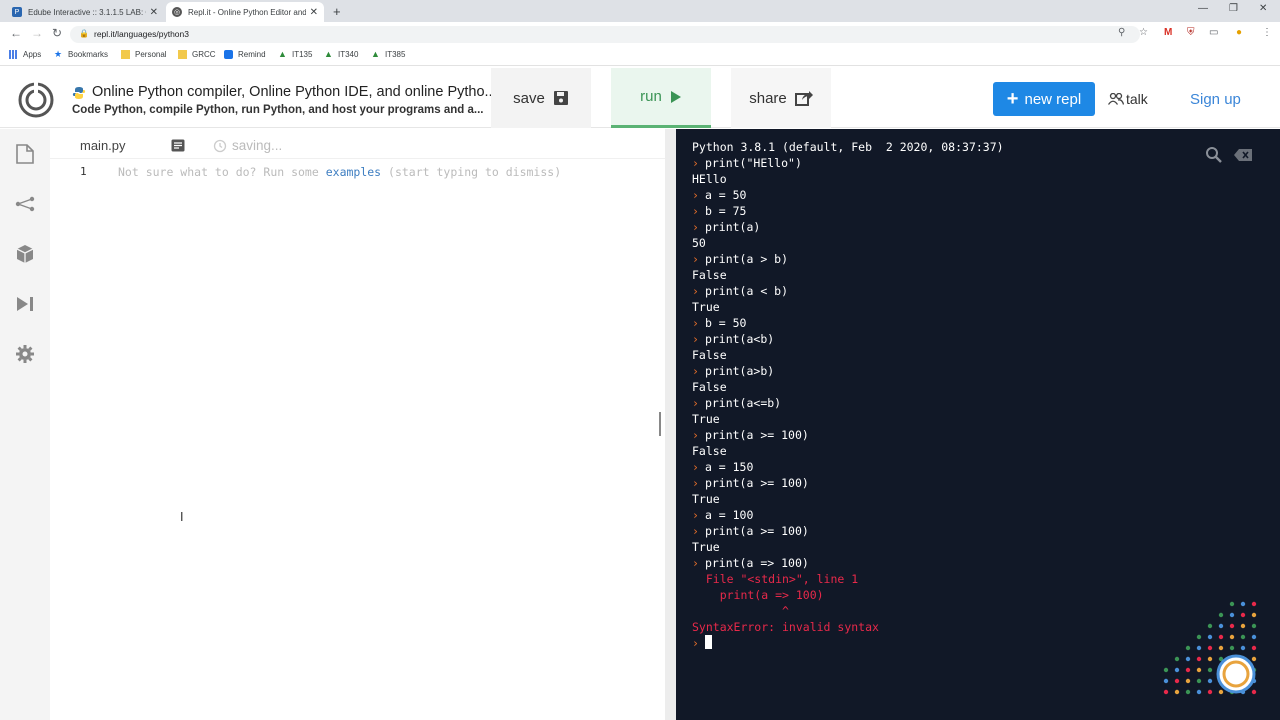 This screenshot has height=720, width=1280. What do you see at coordinates (1215, 99) in the screenshot?
I see `sign-up-link: Sign up` at bounding box center [1215, 99].